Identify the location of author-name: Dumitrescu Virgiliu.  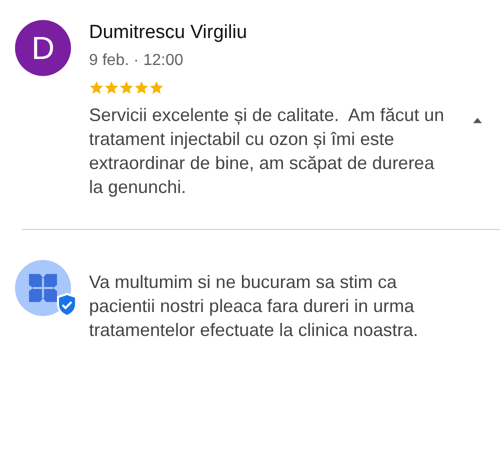
(168, 33).